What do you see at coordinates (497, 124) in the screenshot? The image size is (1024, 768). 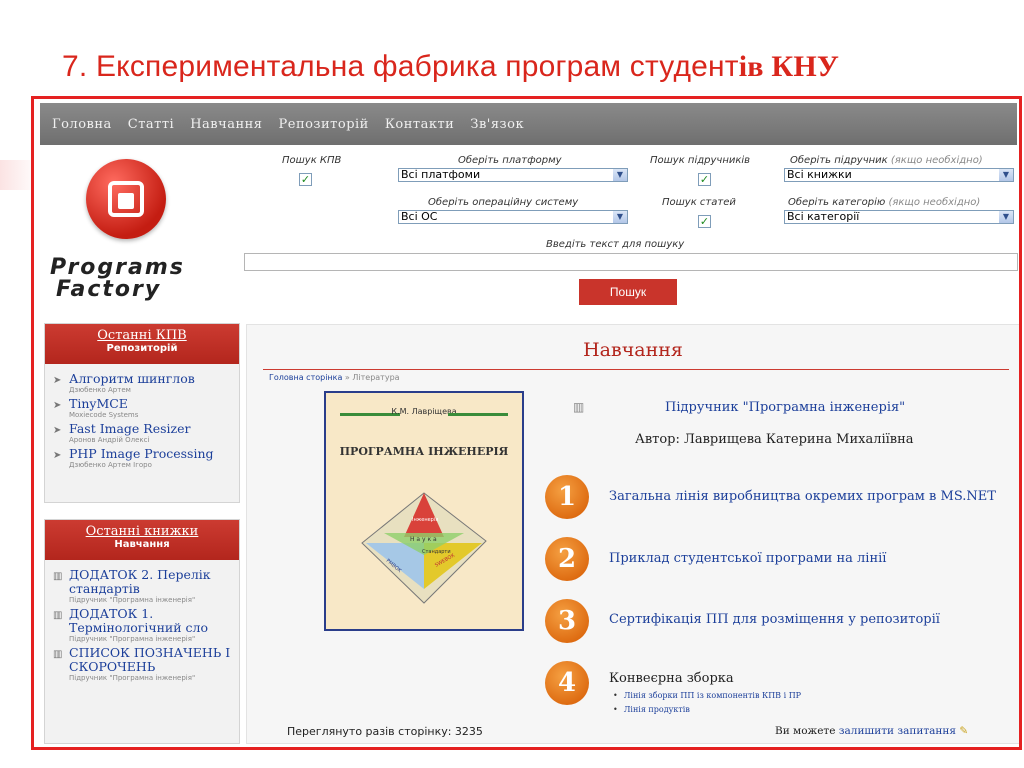 I see `nav-connection: Зв'язок` at bounding box center [497, 124].